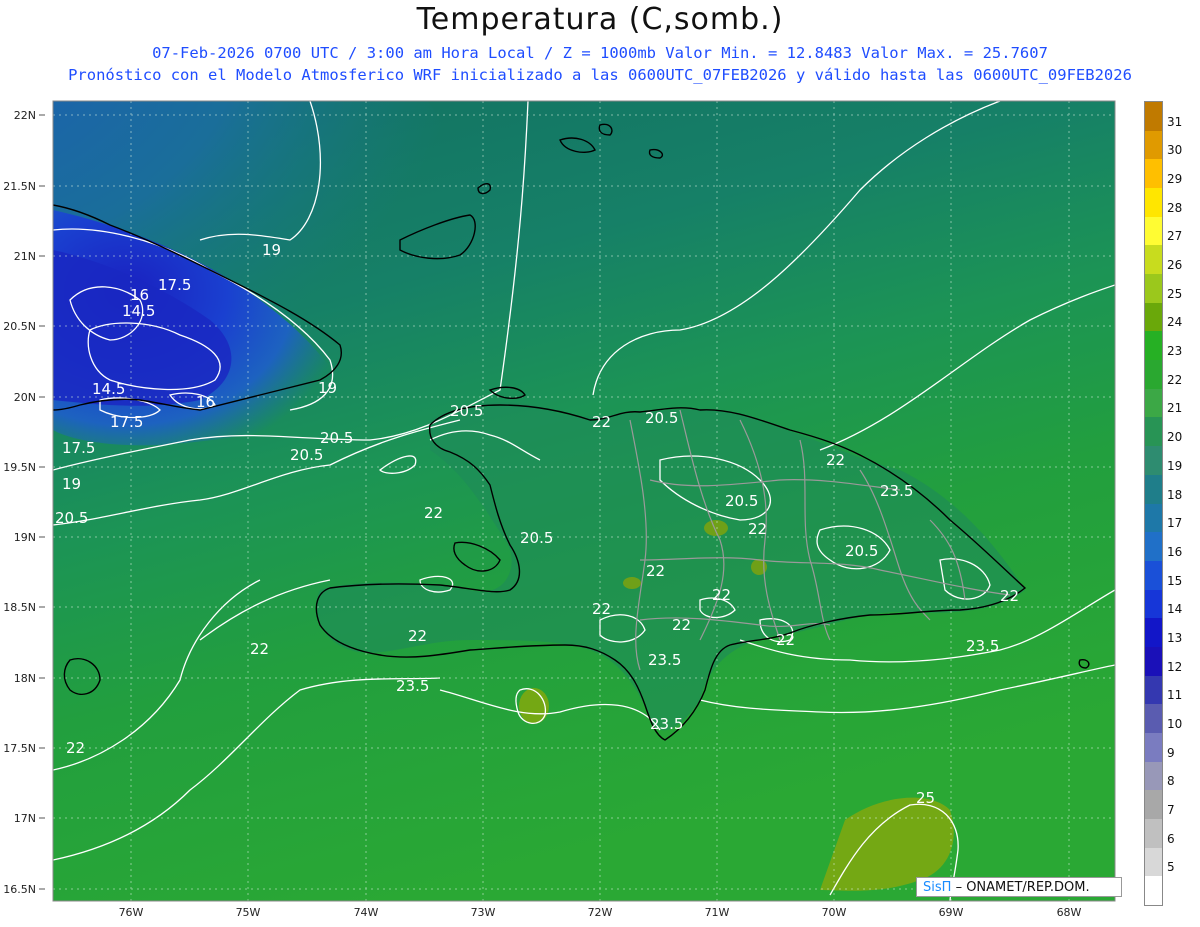 This screenshot has width=1200, height=927. What do you see at coordinates (483, 912) in the screenshot?
I see `lon-tick-label: 73W` at bounding box center [483, 912].